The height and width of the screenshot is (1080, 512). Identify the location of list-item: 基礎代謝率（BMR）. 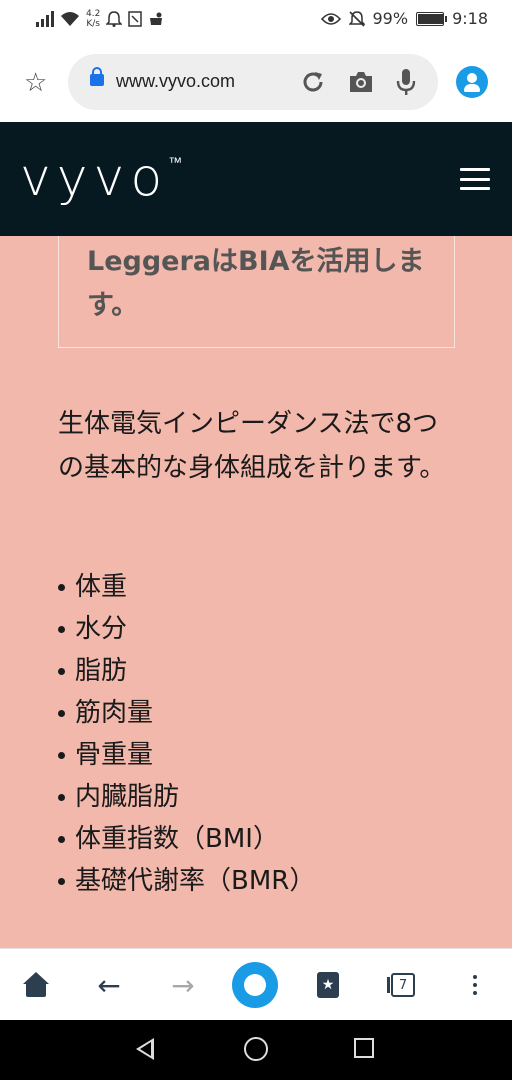
(186, 881).